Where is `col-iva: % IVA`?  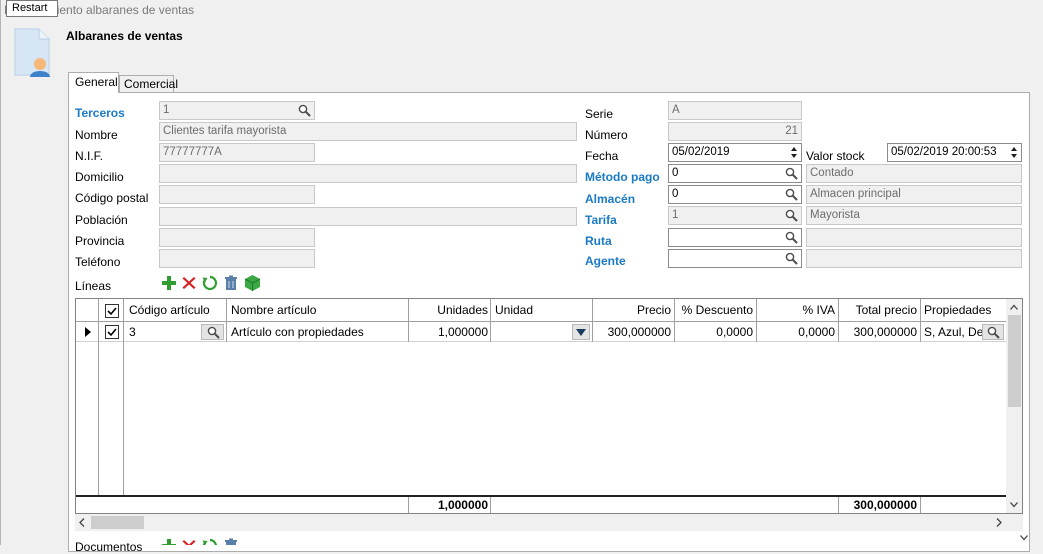 col-iva: % IVA is located at coordinates (797, 310).